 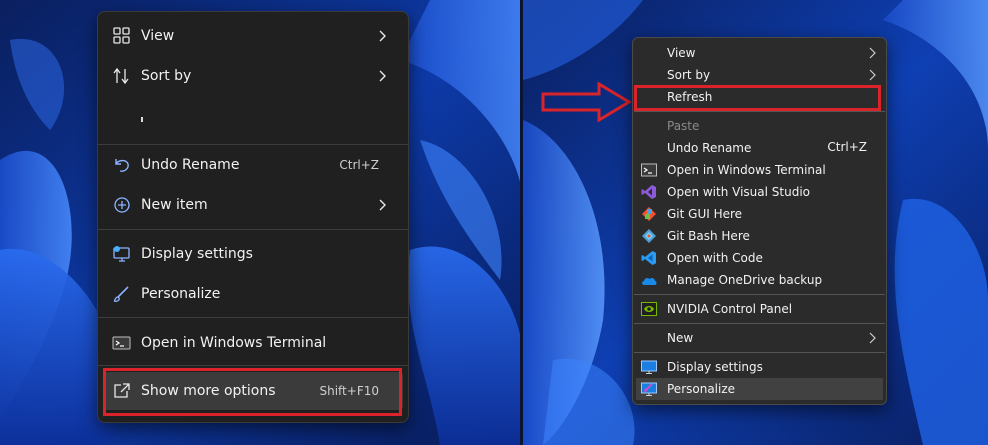 I want to click on git-bash-icon, so click(x=649, y=236).